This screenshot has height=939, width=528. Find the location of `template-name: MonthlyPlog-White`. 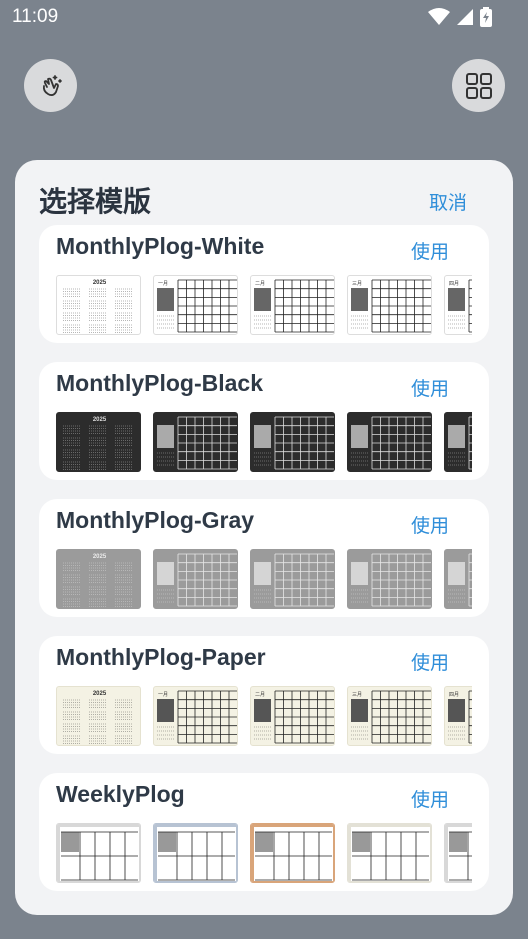

template-name: MonthlyPlog-White is located at coordinates (160, 246).